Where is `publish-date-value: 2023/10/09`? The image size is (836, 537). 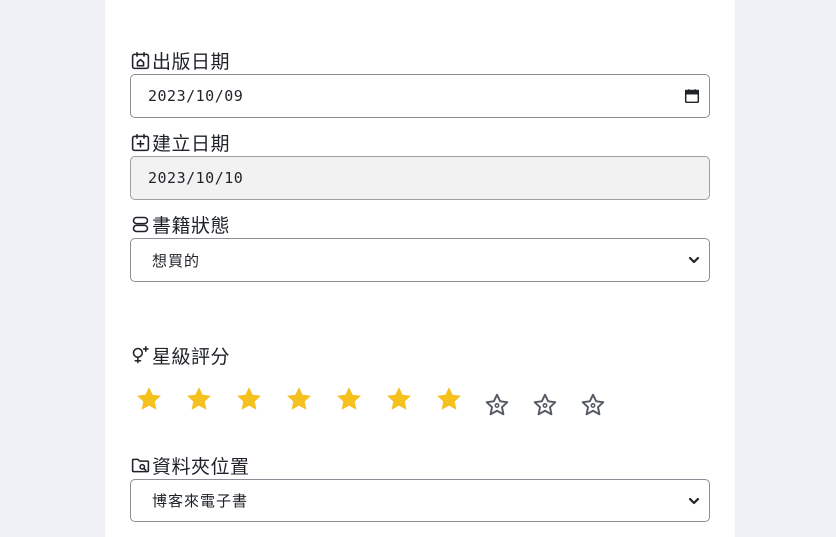
publish-date-value: 2023/10/09 is located at coordinates (196, 96).